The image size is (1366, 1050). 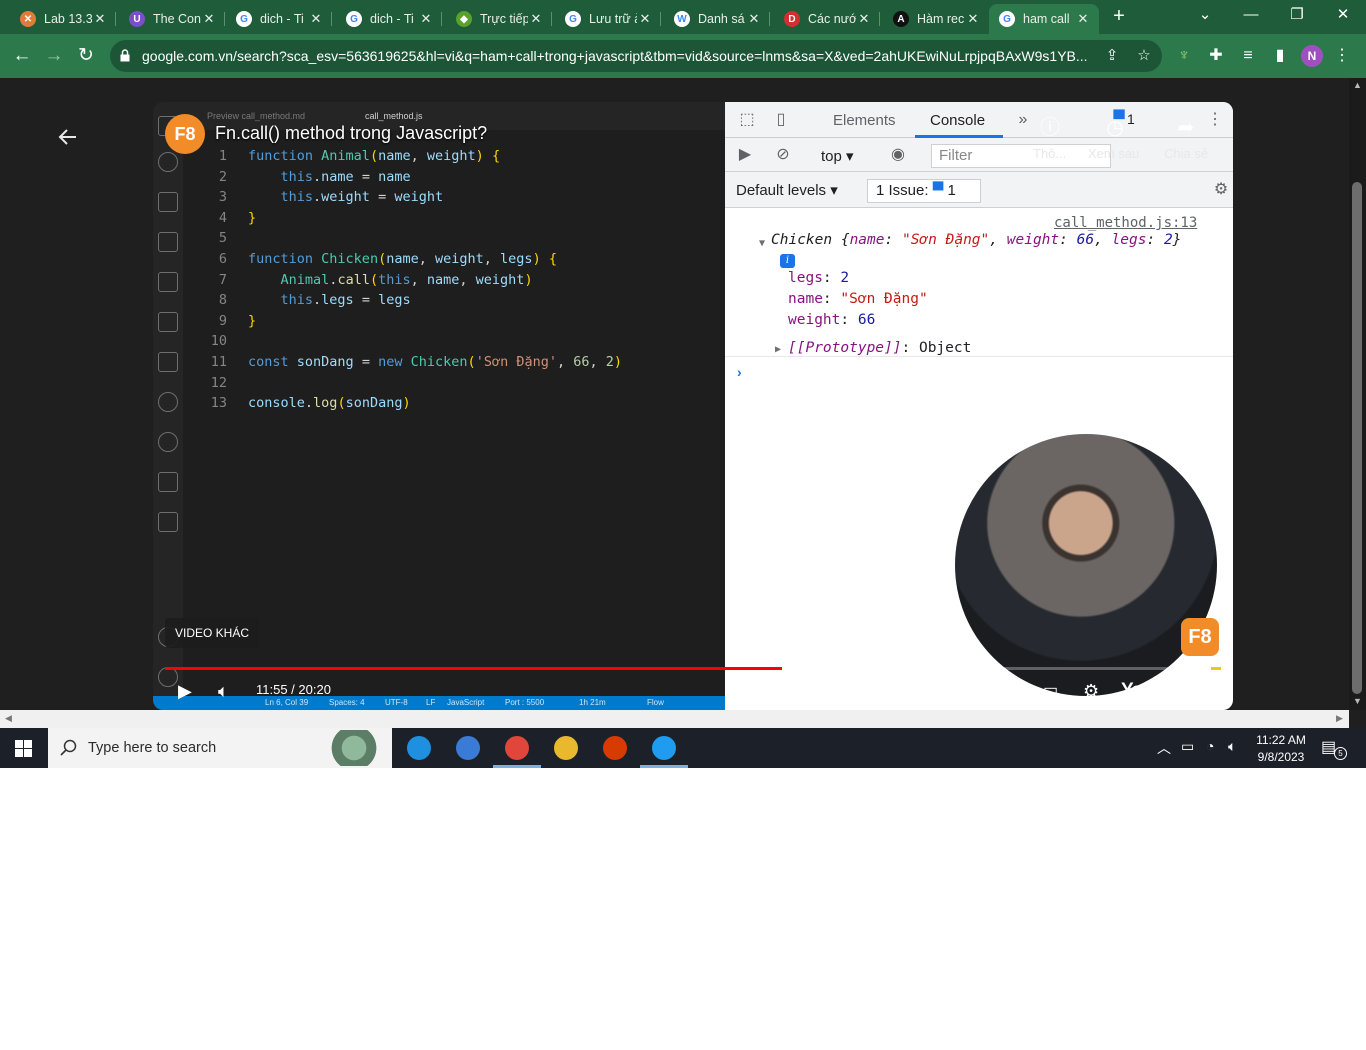 What do you see at coordinates (566, 748) in the screenshot?
I see `chrome-icon` at bounding box center [566, 748].